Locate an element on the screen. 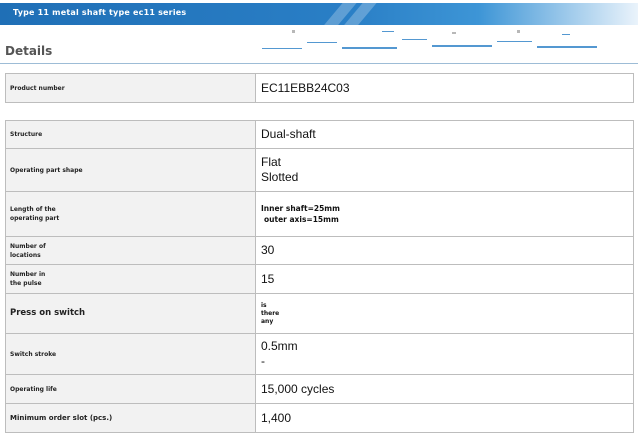 This screenshot has width=638, height=439. table-row: Press on switch is there any is located at coordinates (319, 313).